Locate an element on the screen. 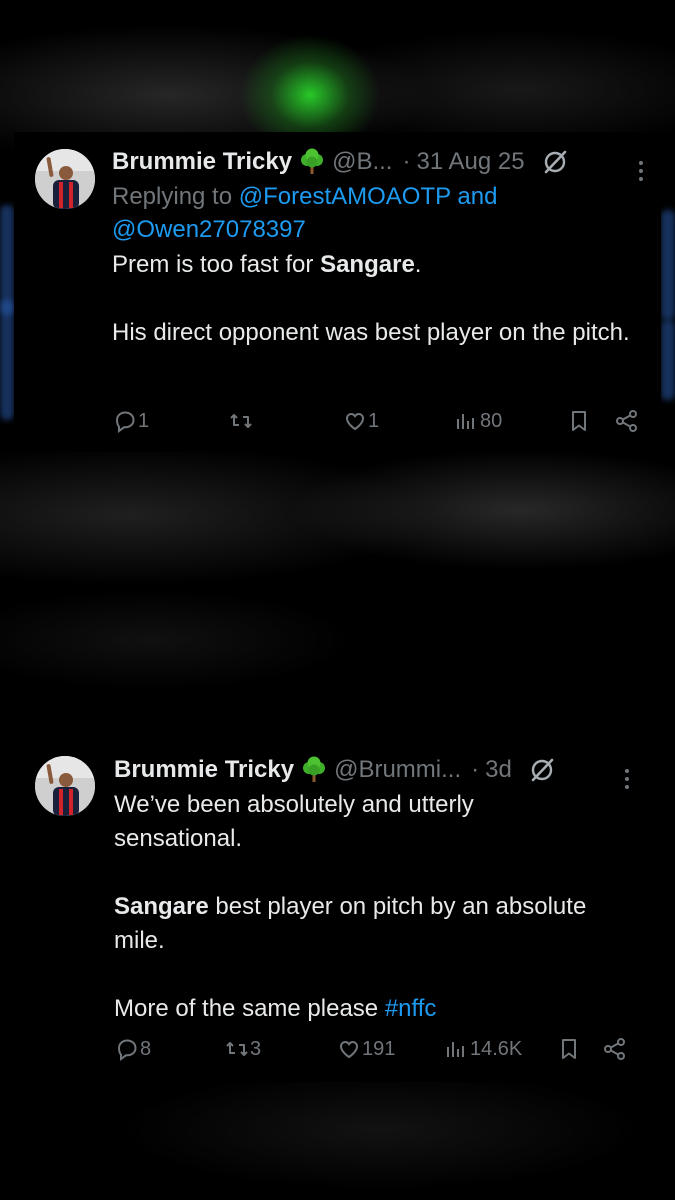  replying-users-link: @ForestAMOAOTP and is located at coordinates (368, 196).